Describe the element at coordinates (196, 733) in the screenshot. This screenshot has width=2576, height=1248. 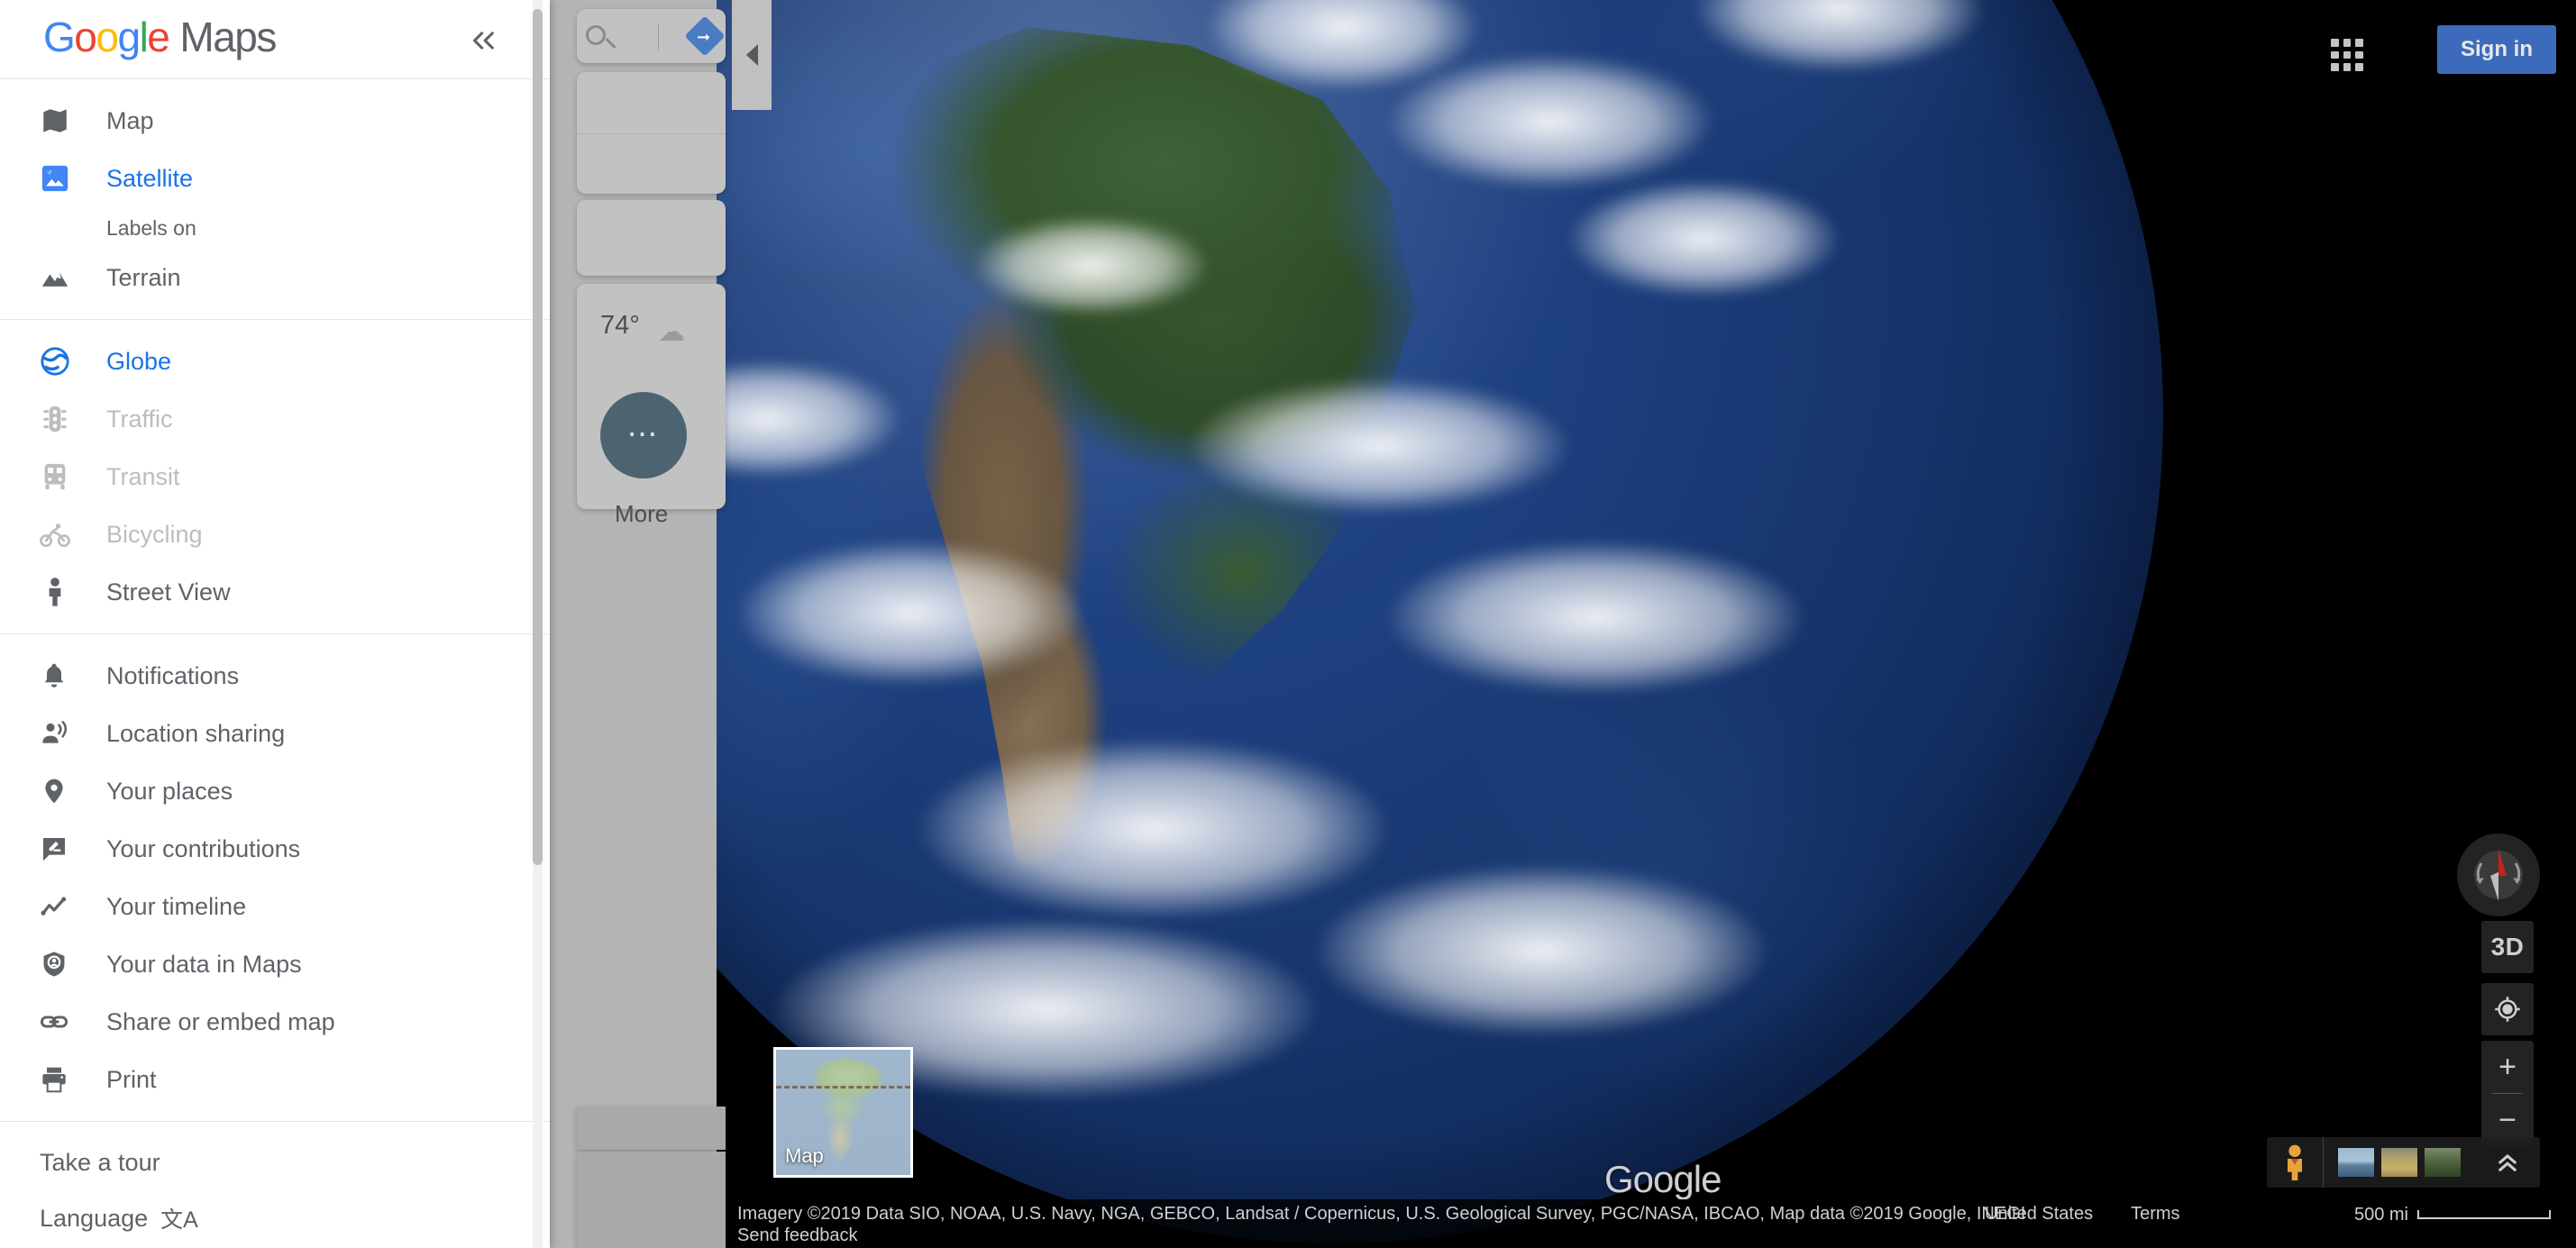
I see `sidebar-item-label: Location sharing` at that location.